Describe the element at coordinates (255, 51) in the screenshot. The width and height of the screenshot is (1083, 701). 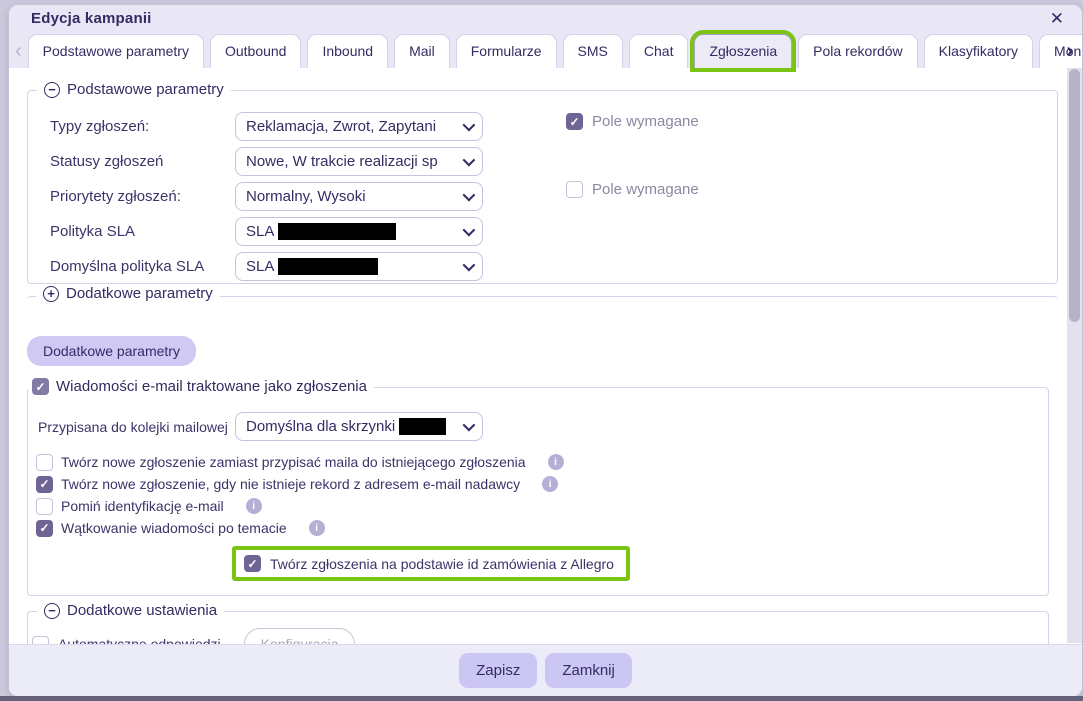
I see `tab-outbound: Outbound` at that location.